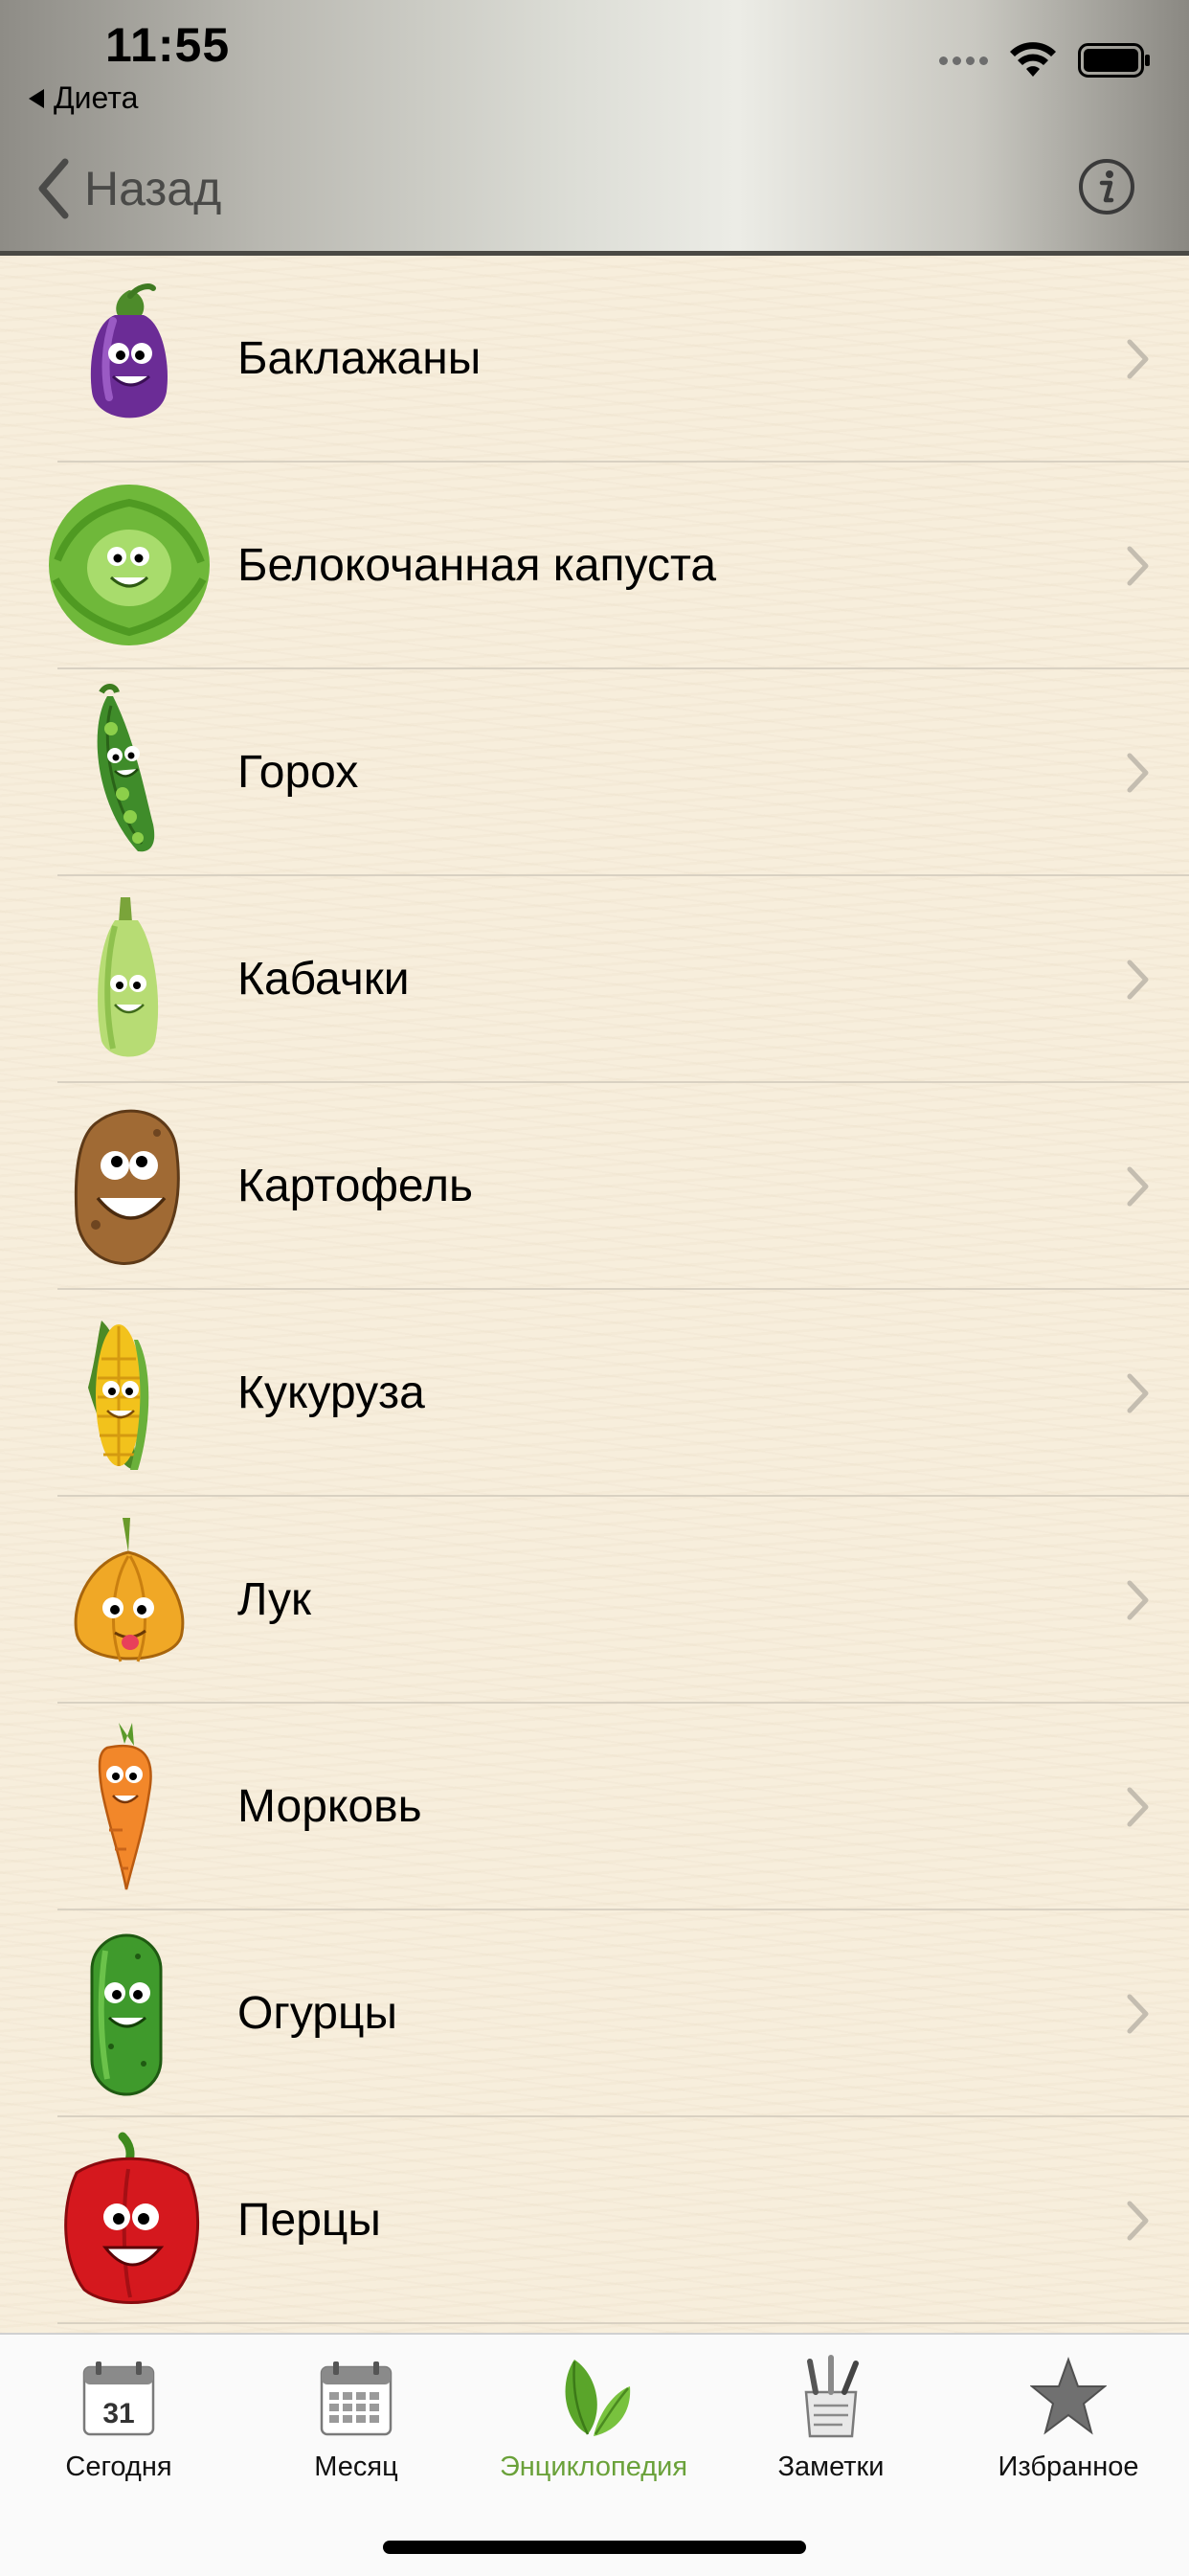  I want to click on tab-today: 31 Сегодня, so click(118, 2421).